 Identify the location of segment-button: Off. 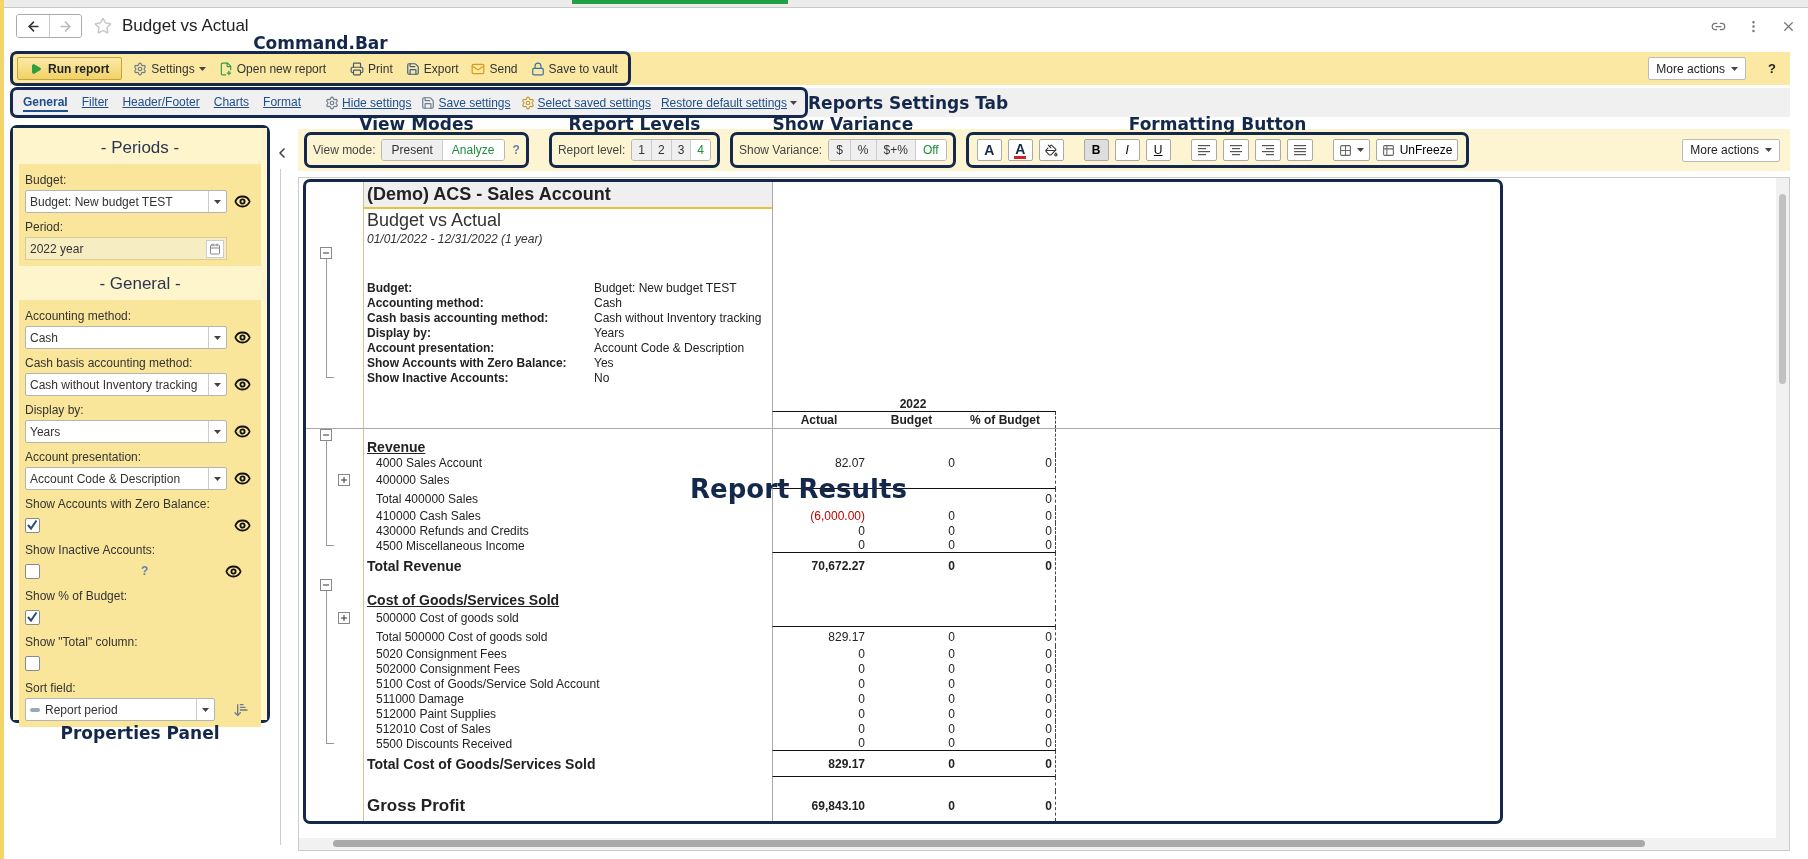
(930, 150).